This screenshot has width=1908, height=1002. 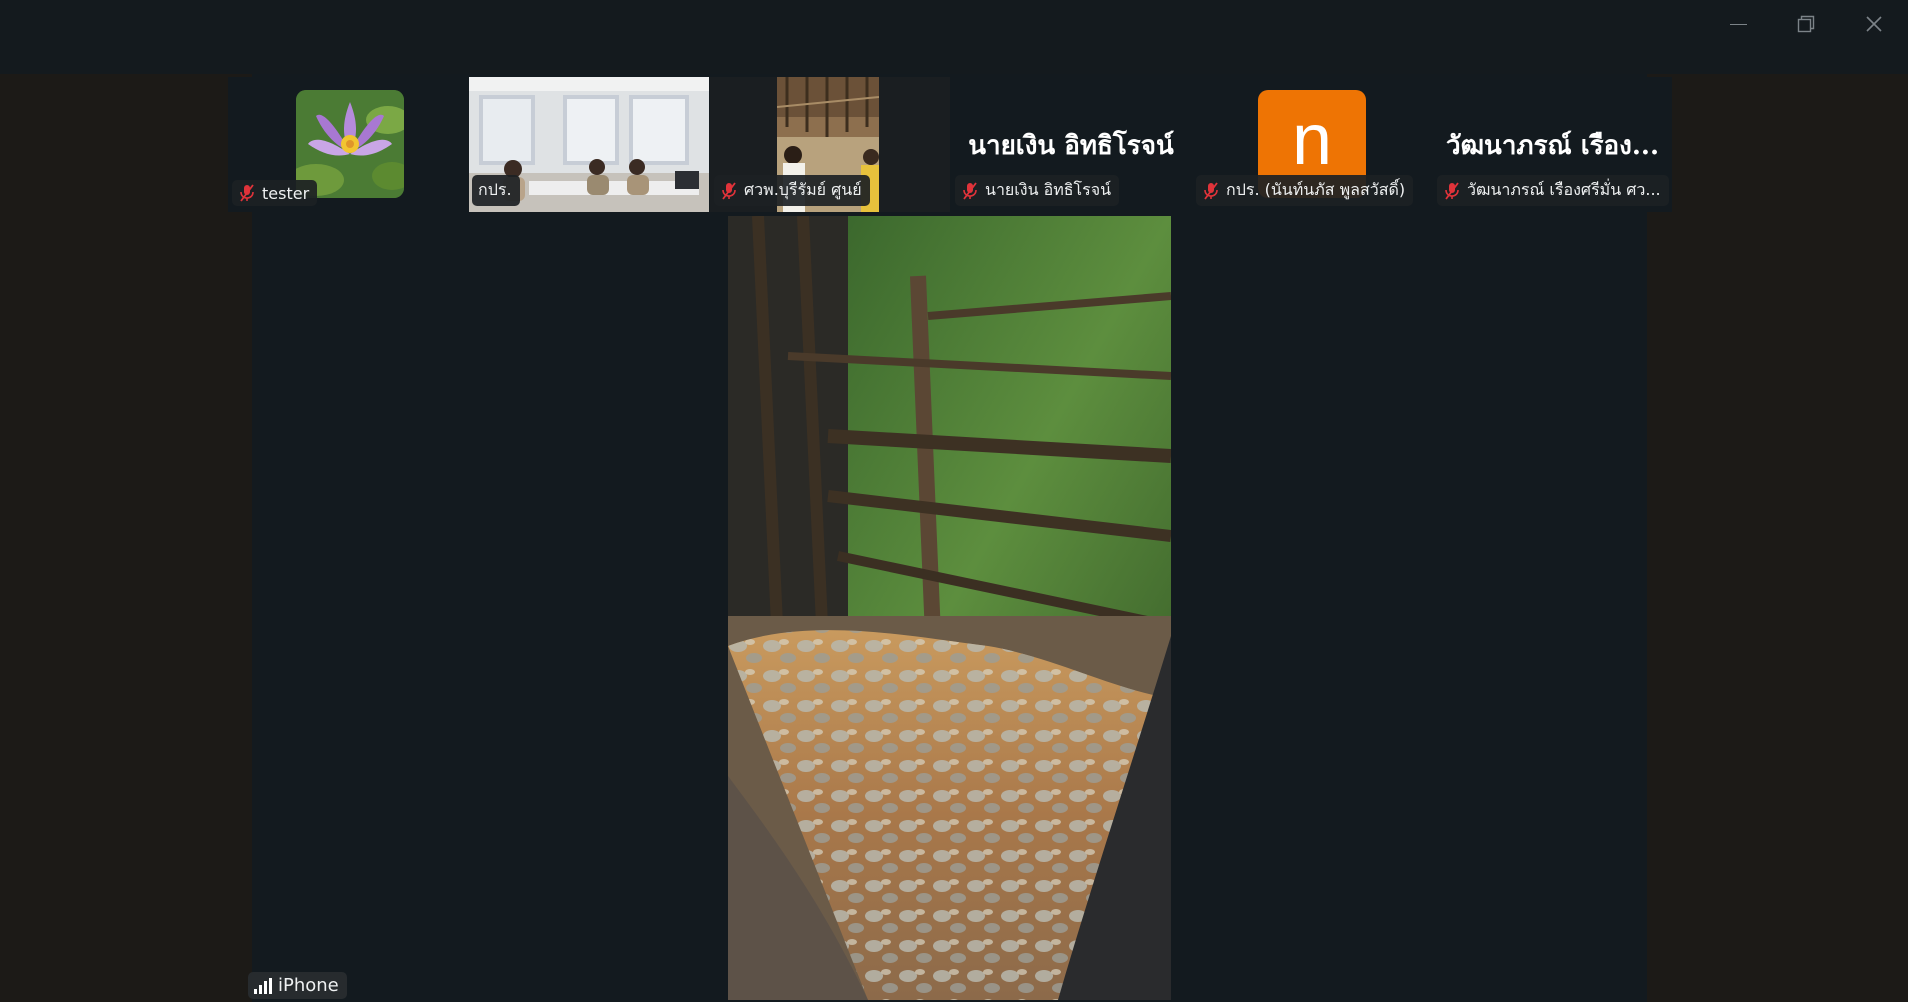 What do you see at coordinates (1316, 189) in the screenshot?
I see `participant-name: กปร. (นันท์นภัส พูลสวัสดิ์)` at bounding box center [1316, 189].